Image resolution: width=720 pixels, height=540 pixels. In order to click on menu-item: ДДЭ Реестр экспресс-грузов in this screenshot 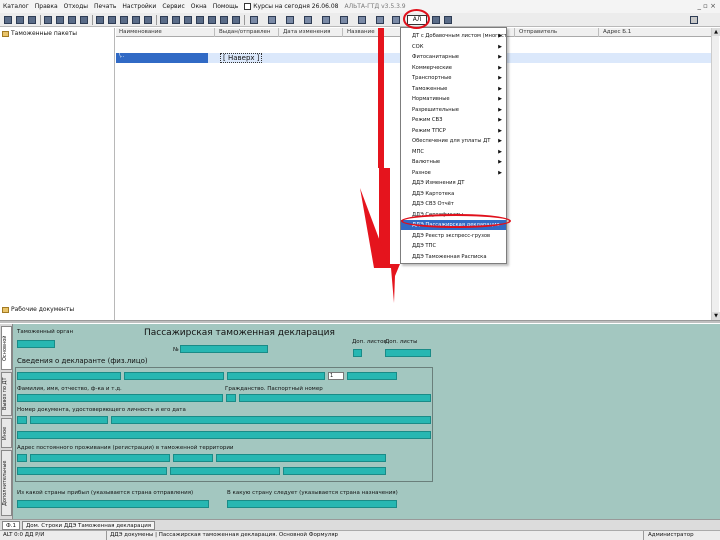, I will do `click(453, 236)`.